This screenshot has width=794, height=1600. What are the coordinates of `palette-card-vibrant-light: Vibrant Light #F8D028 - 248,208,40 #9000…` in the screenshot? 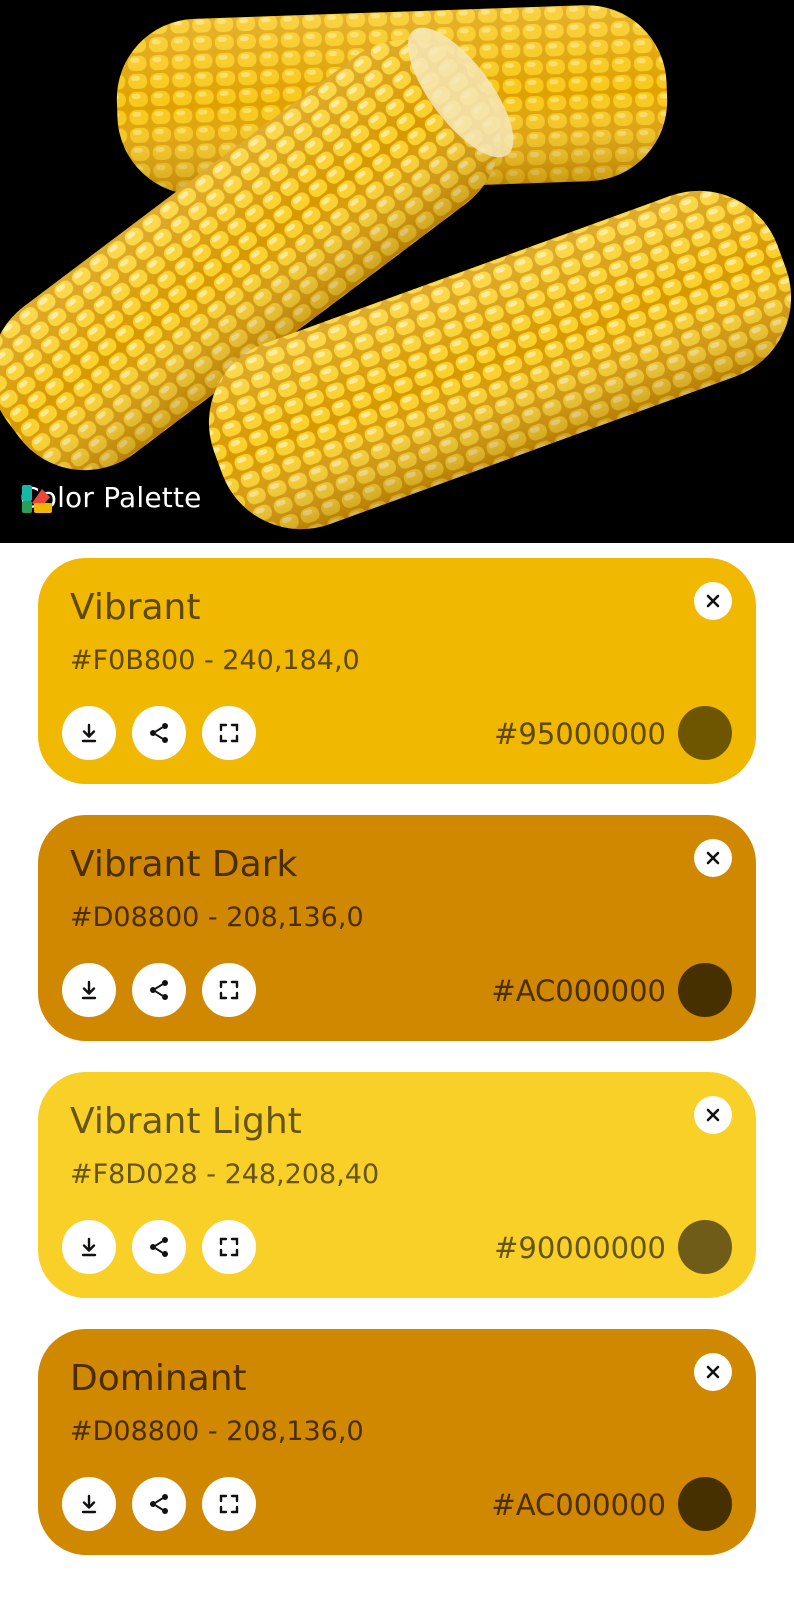 It's located at (397, 1185).